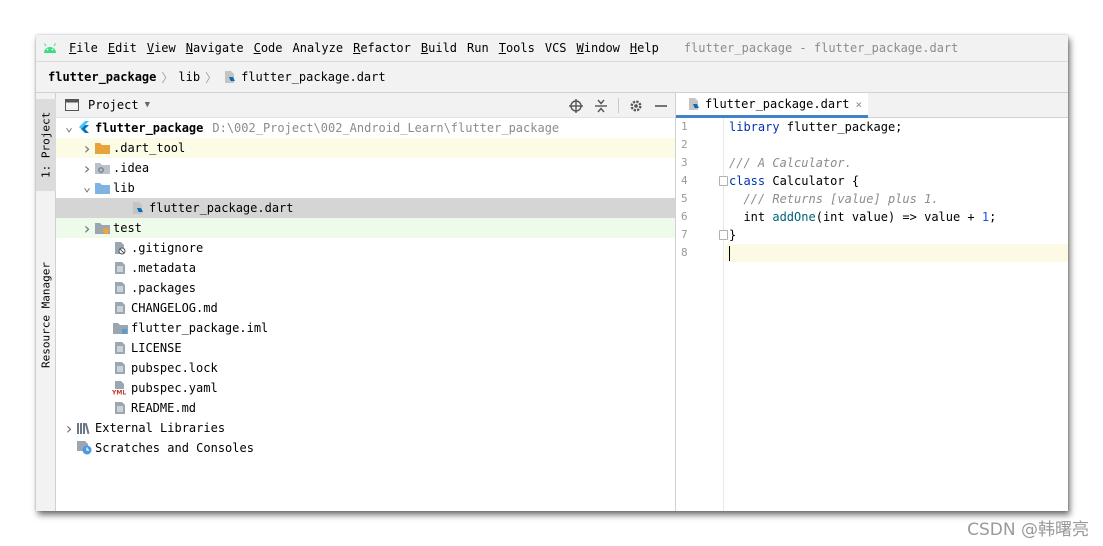  I want to click on code-line: /// Returns [value] plus 1., so click(841, 199).